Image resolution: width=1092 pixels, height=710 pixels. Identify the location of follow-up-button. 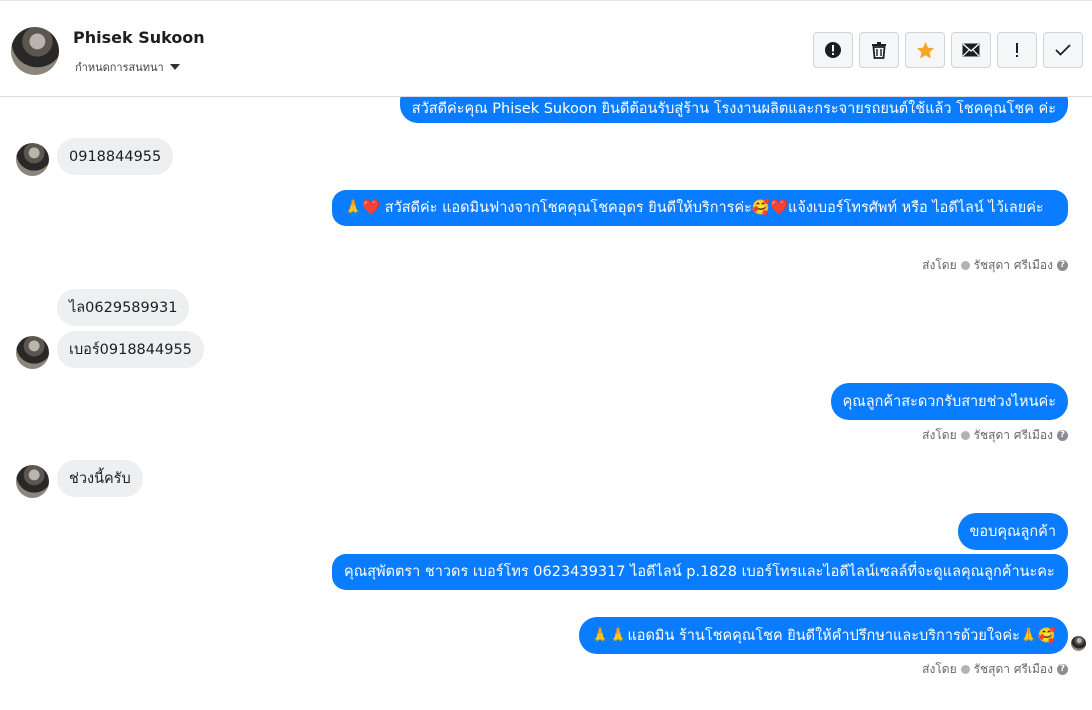
(1017, 50).